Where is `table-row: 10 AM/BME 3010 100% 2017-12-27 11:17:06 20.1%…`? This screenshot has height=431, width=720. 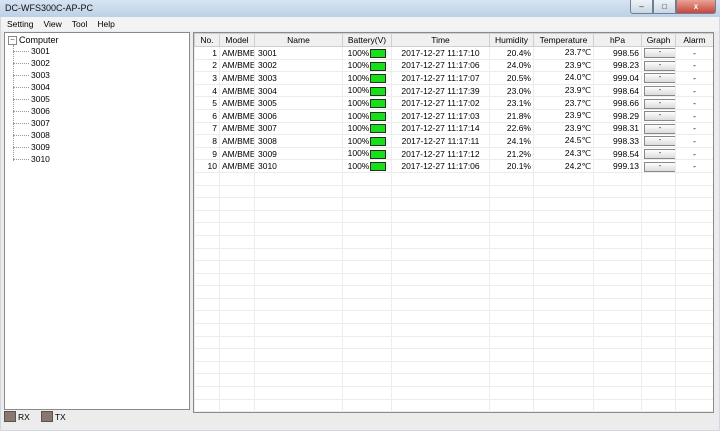
table-row: 10 AM/BME 3010 100% 2017-12-27 11:17:06 20.1%… is located at coordinates (453, 166).